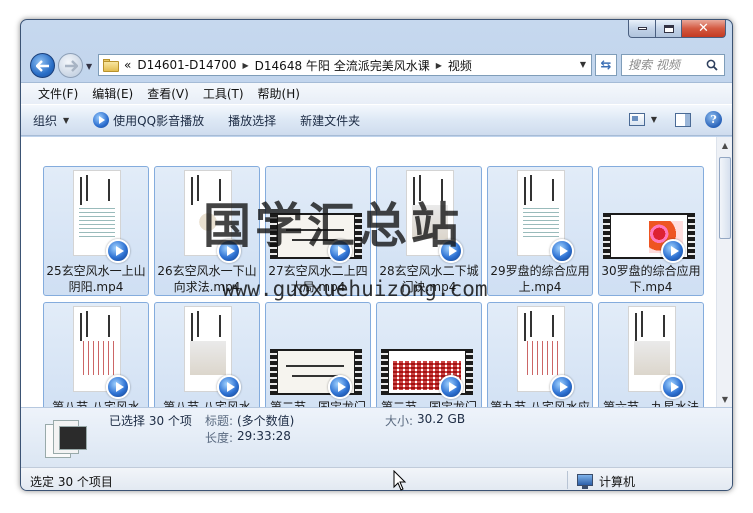 This screenshot has width=753, height=513. Describe the element at coordinates (355, 289) in the screenshot. I see `watermark-url: www.guoxuehuizong.com` at that location.